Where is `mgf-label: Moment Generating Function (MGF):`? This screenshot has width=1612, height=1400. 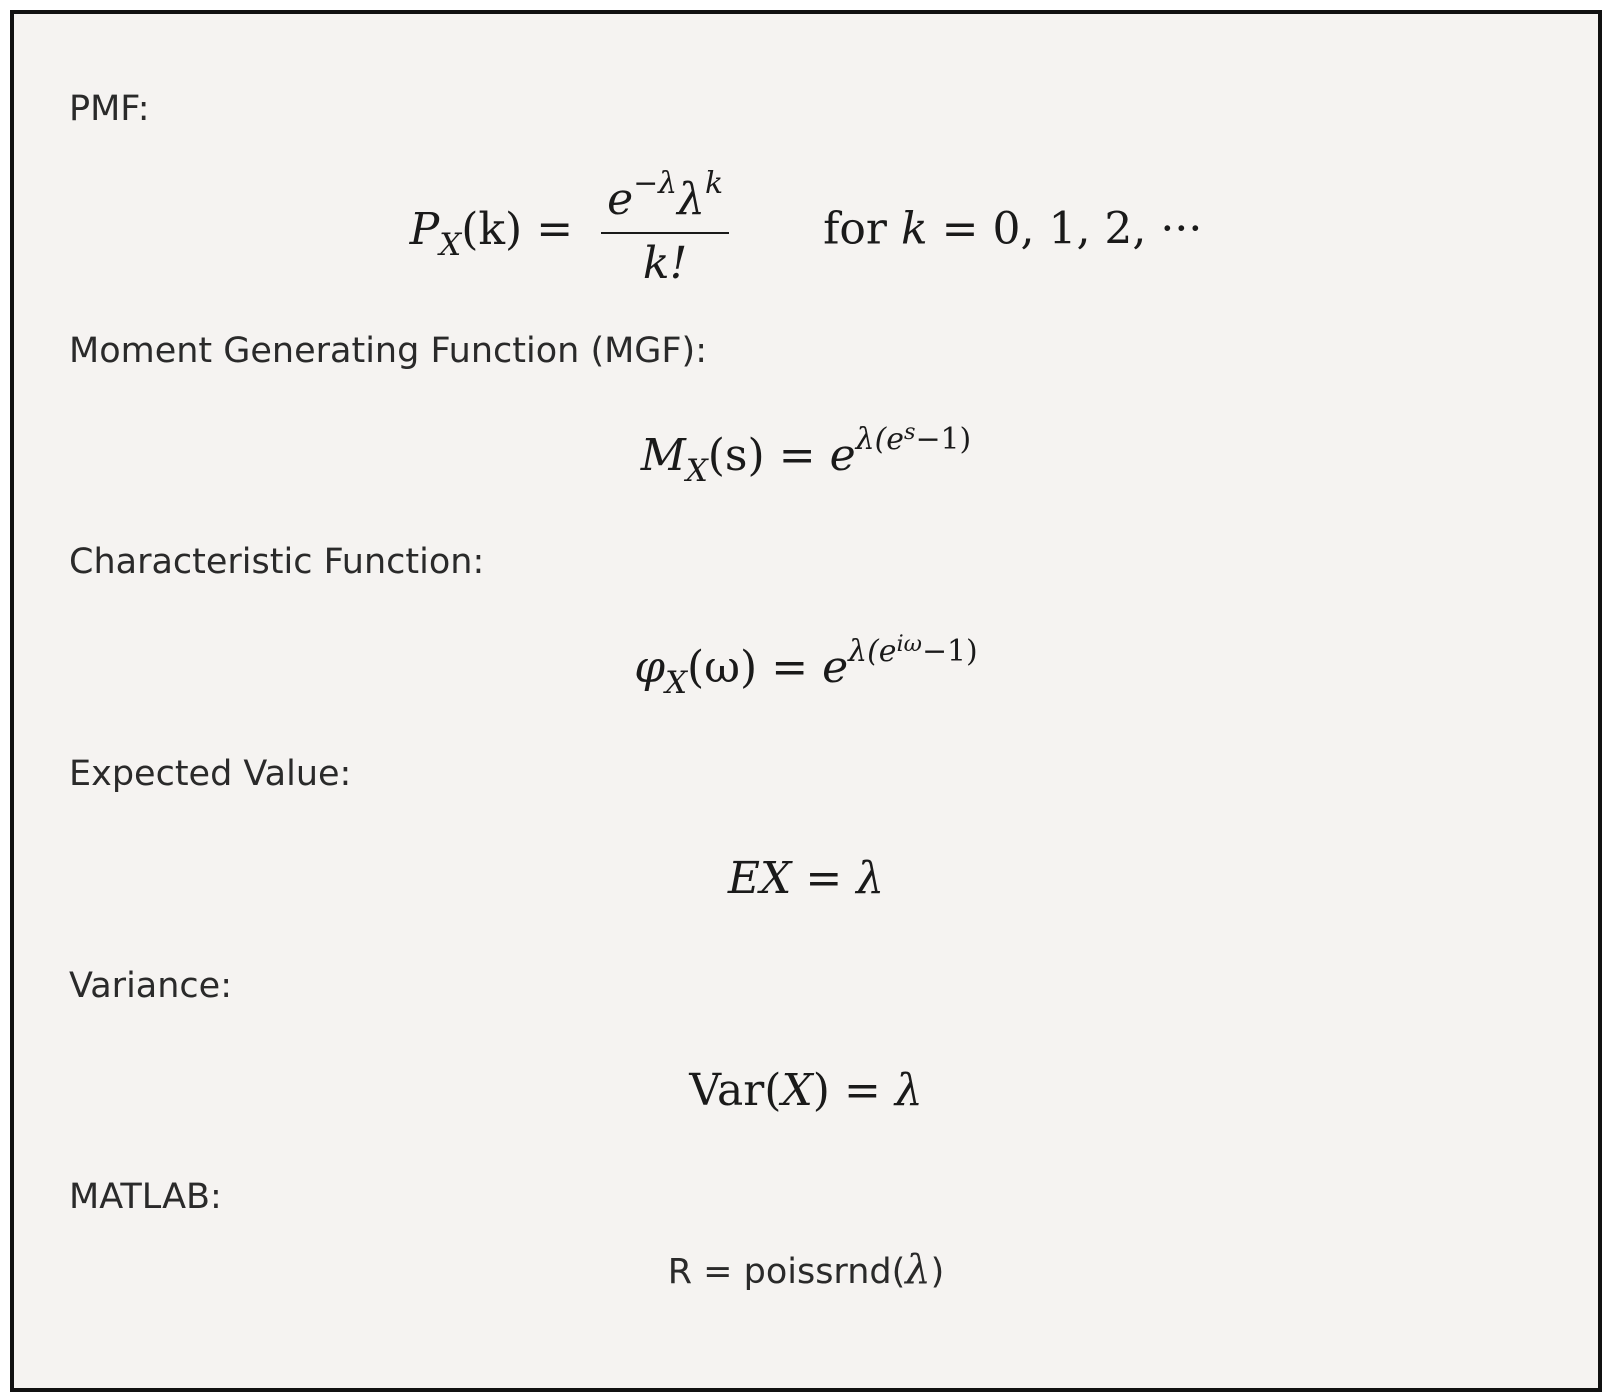 mgf-label: Moment Generating Function (MGF): is located at coordinates (388, 351).